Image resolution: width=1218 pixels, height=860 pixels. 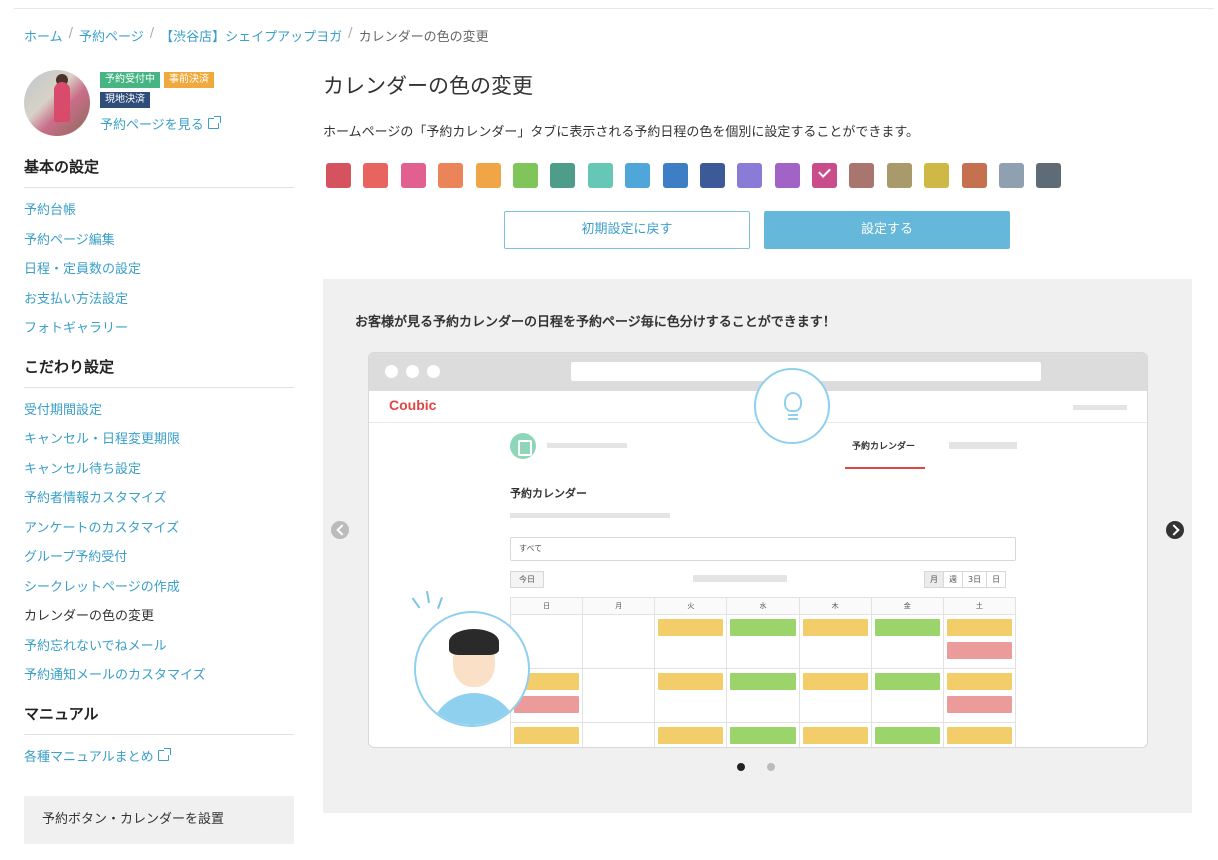 What do you see at coordinates (614, 8) in the screenshot?
I see `top-divider` at bounding box center [614, 8].